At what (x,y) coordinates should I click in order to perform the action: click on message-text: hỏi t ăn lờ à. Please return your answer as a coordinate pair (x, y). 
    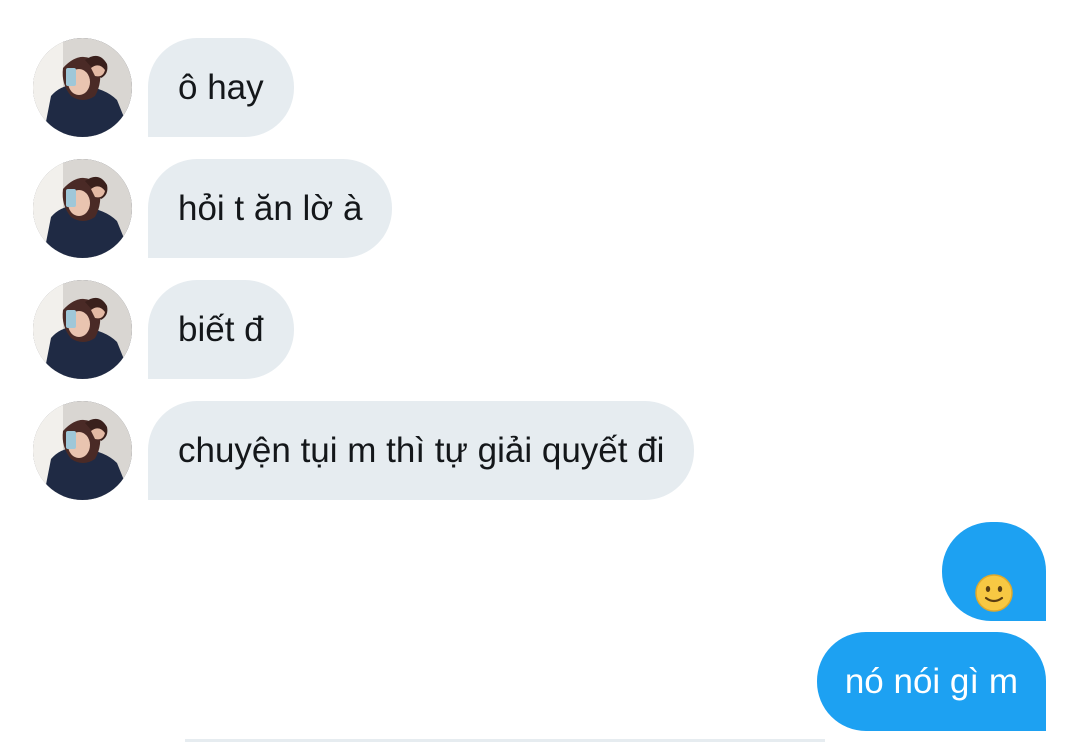
    Looking at the image, I should click on (270, 208).